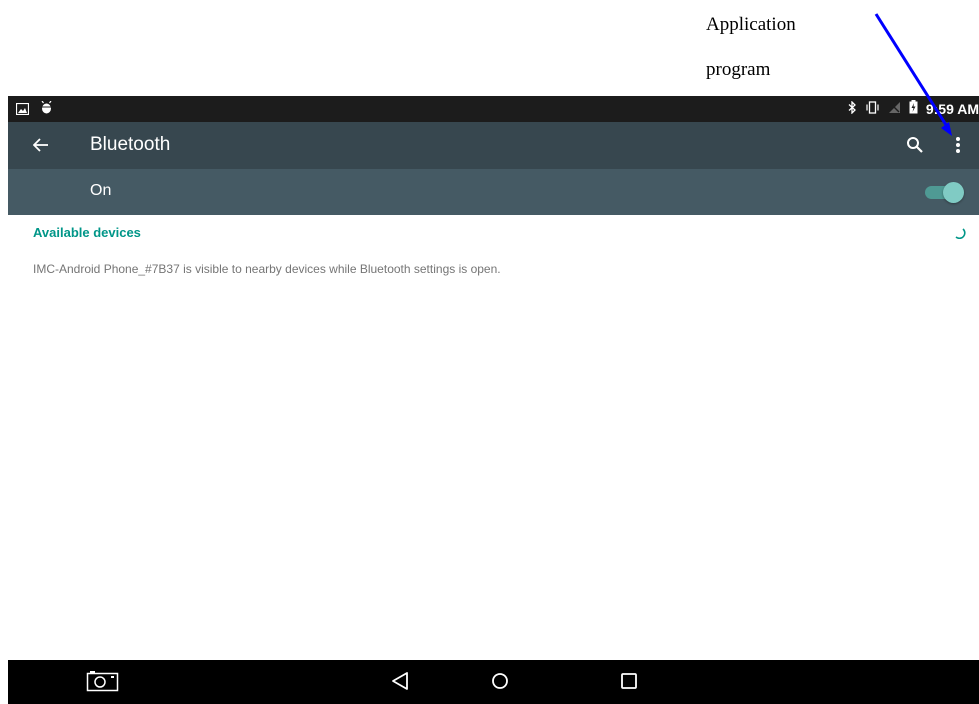 The image size is (979, 704). I want to click on nav-recents-button, so click(630, 682).